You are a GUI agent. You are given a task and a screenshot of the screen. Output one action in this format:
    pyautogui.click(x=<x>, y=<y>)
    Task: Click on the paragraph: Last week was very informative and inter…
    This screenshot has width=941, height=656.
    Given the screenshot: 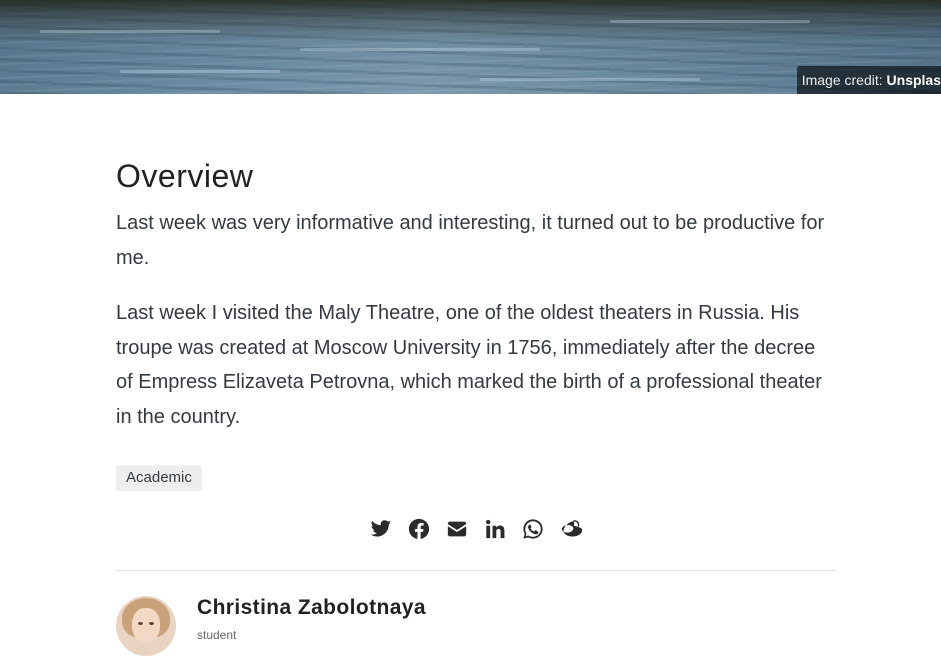 What is the action you would take?
    pyautogui.click(x=470, y=240)
    